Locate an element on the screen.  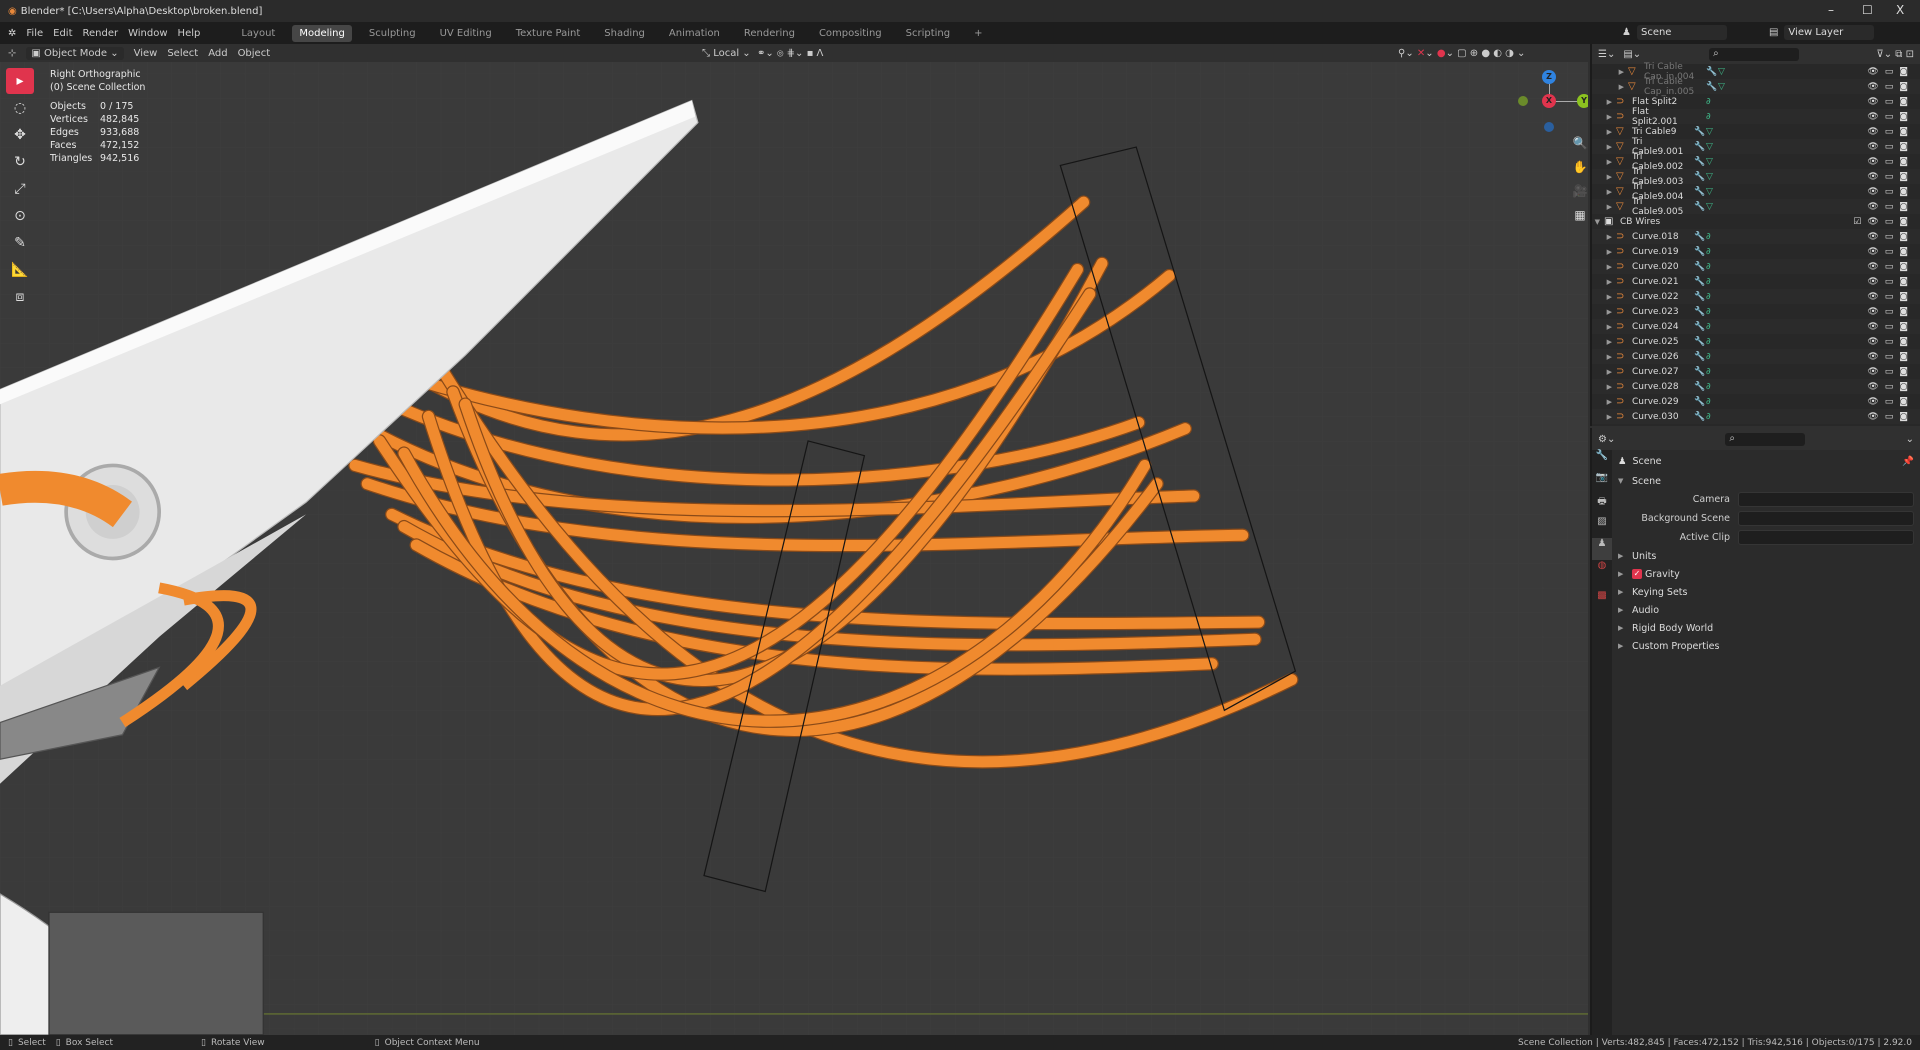
panel-rigid-body-world: ▶ Rigid Body World is located at coordinates (1766, 628).